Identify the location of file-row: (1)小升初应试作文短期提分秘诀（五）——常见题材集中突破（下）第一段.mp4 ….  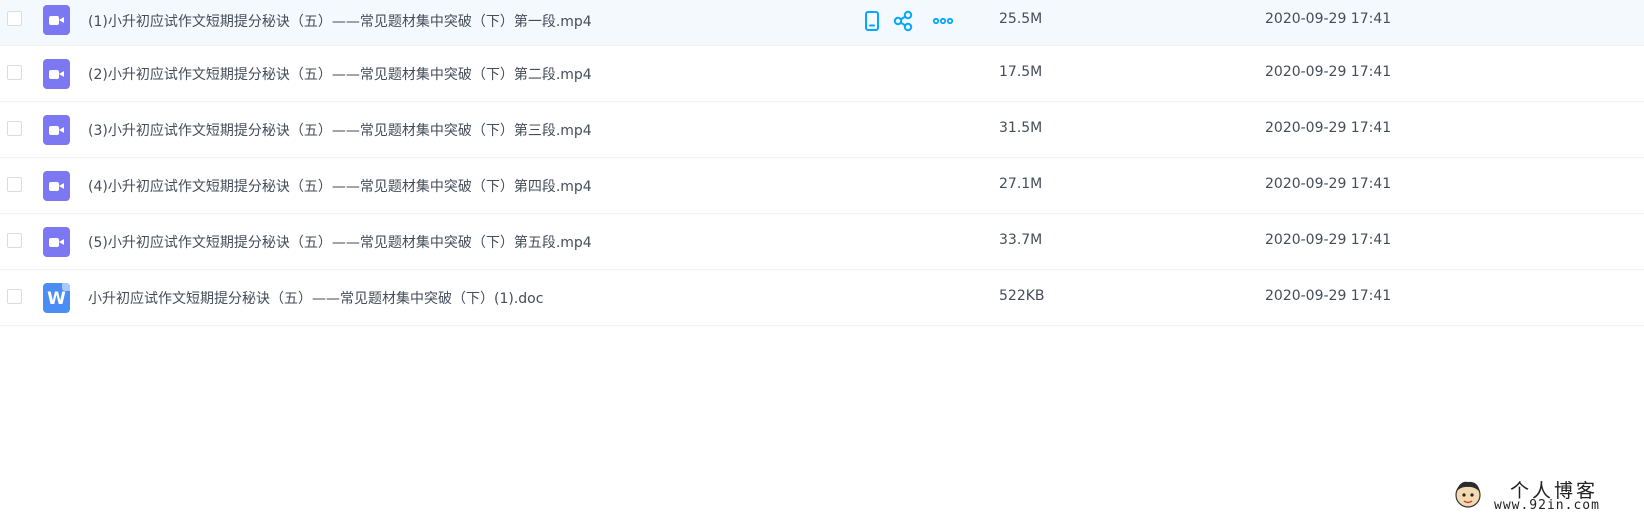
(822, 23).